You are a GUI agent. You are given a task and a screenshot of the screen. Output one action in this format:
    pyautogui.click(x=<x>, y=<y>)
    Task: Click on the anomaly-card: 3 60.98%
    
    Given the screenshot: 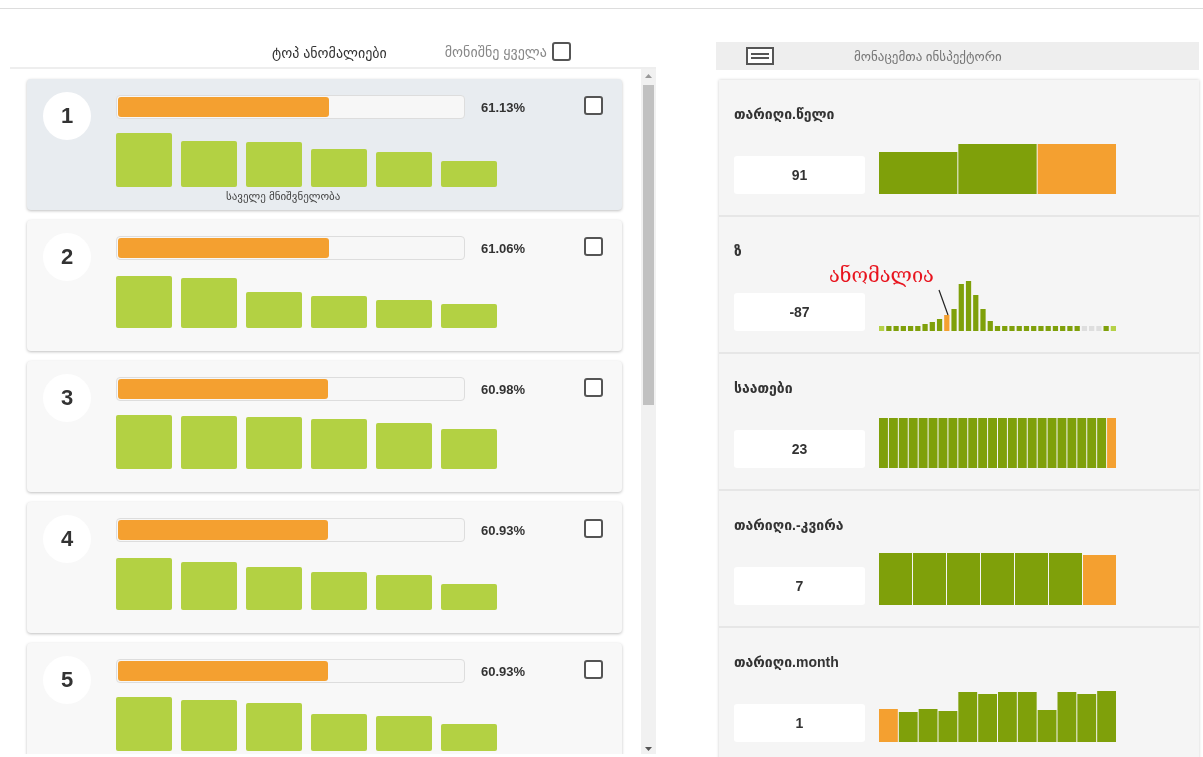 What is the action you would take?
    pyautogui.click(x=324, y=426)
    